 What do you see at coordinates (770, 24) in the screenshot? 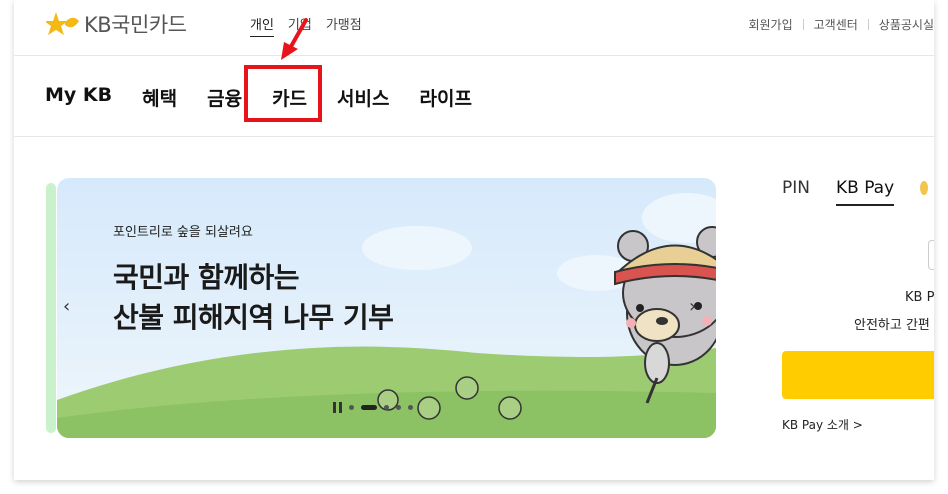
I see `signup-link: 회원가입` at bounding box center [770, 24].